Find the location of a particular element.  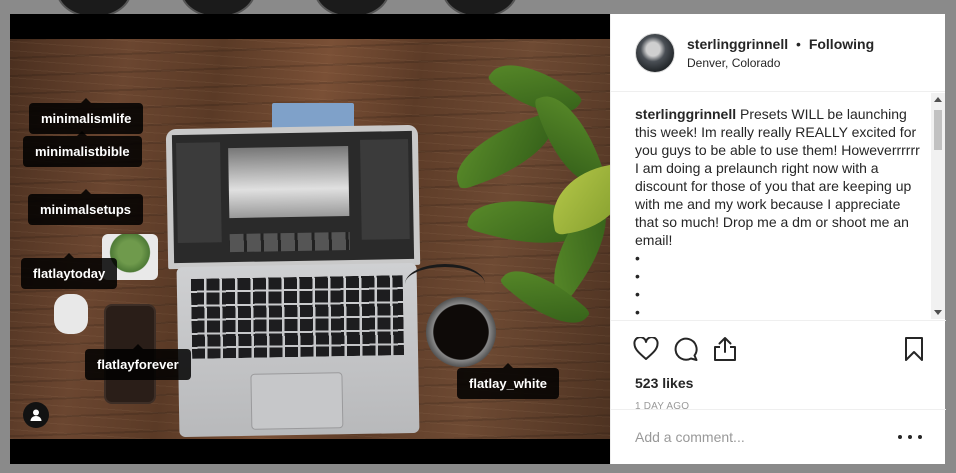

photo-mouse is located at coordinates (71, 314).